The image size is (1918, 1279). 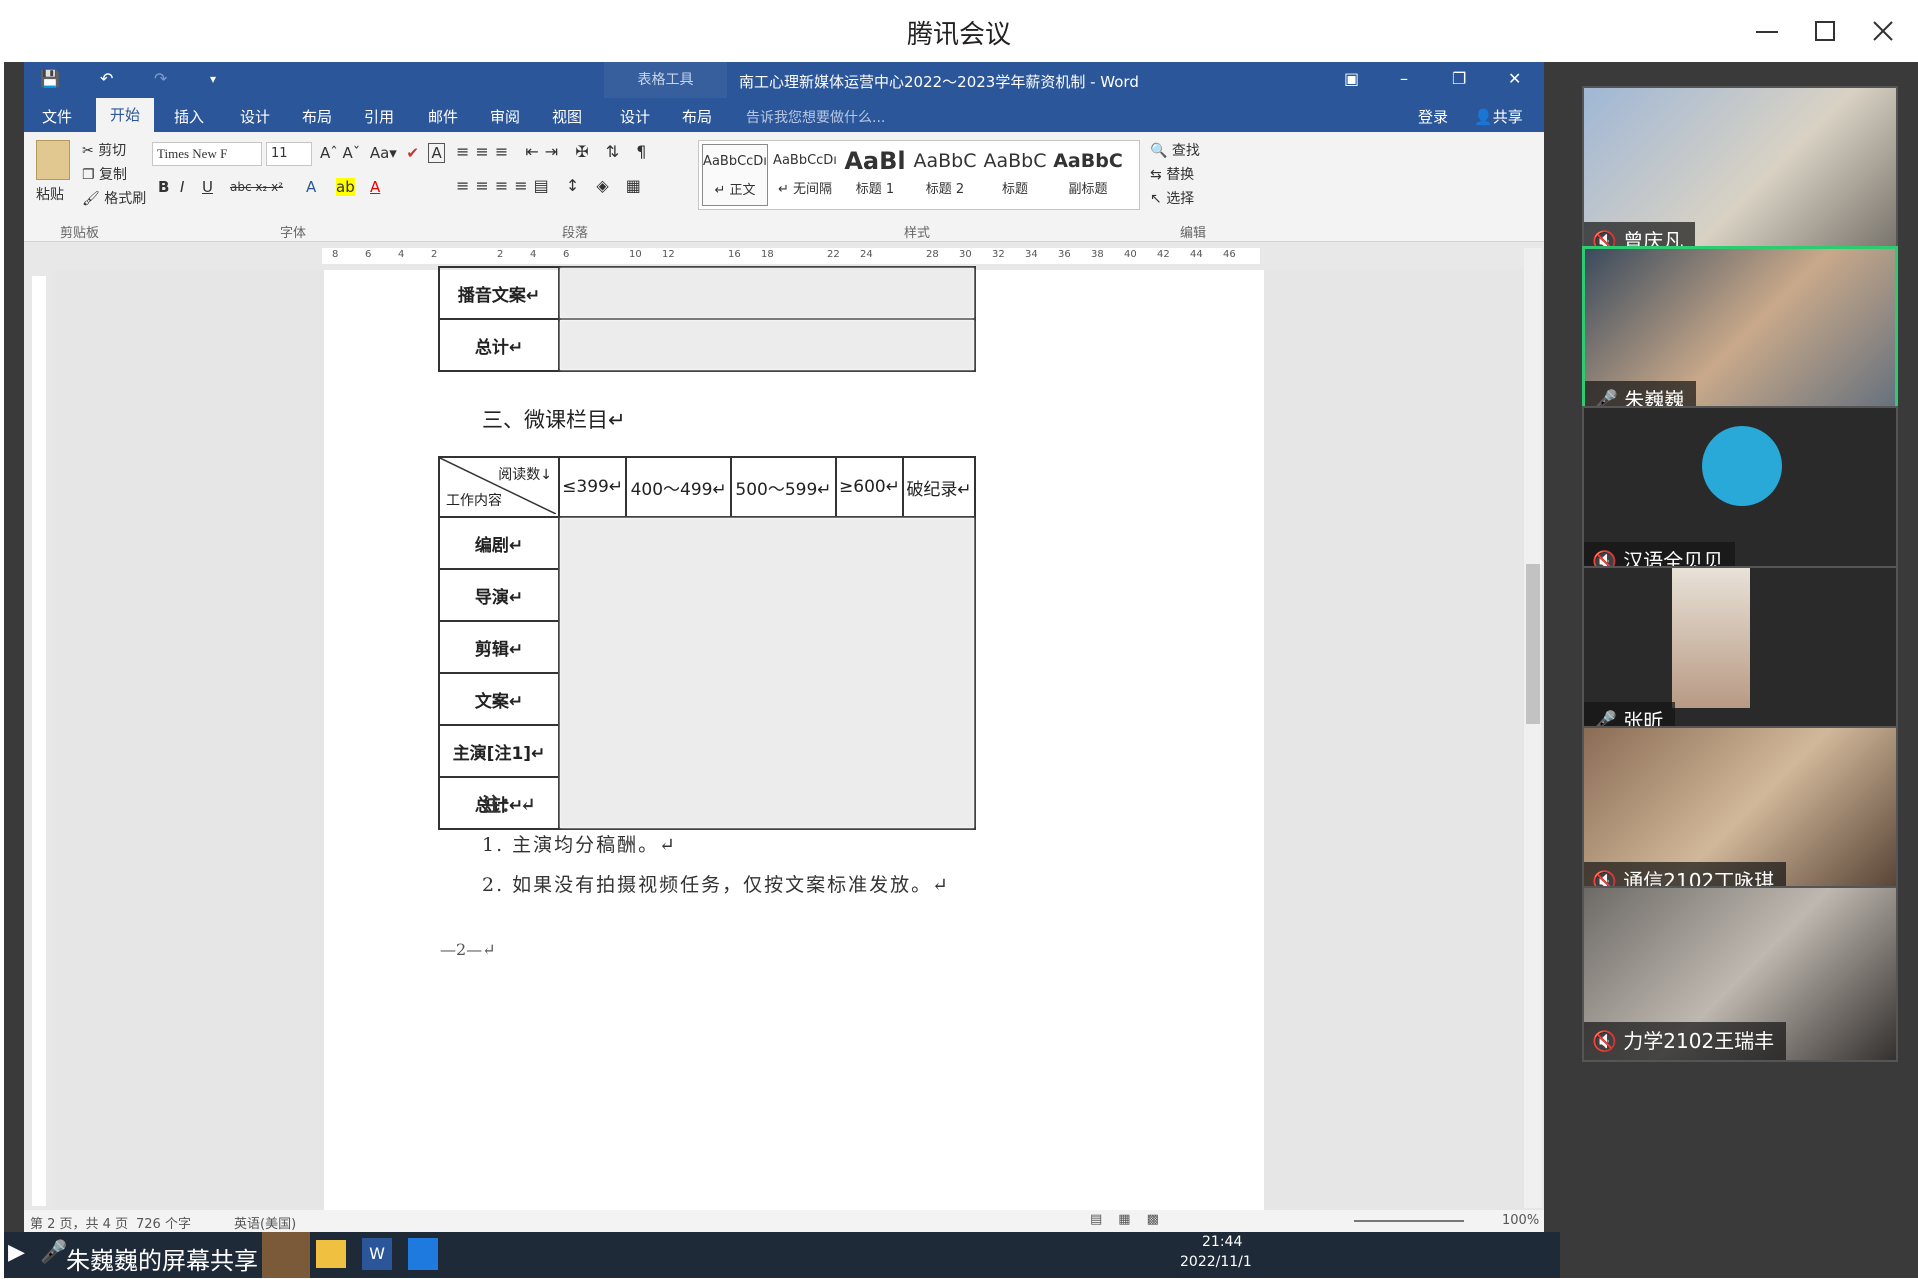 I want to click on highlight-icon: ab, so click(x=345, y=187).